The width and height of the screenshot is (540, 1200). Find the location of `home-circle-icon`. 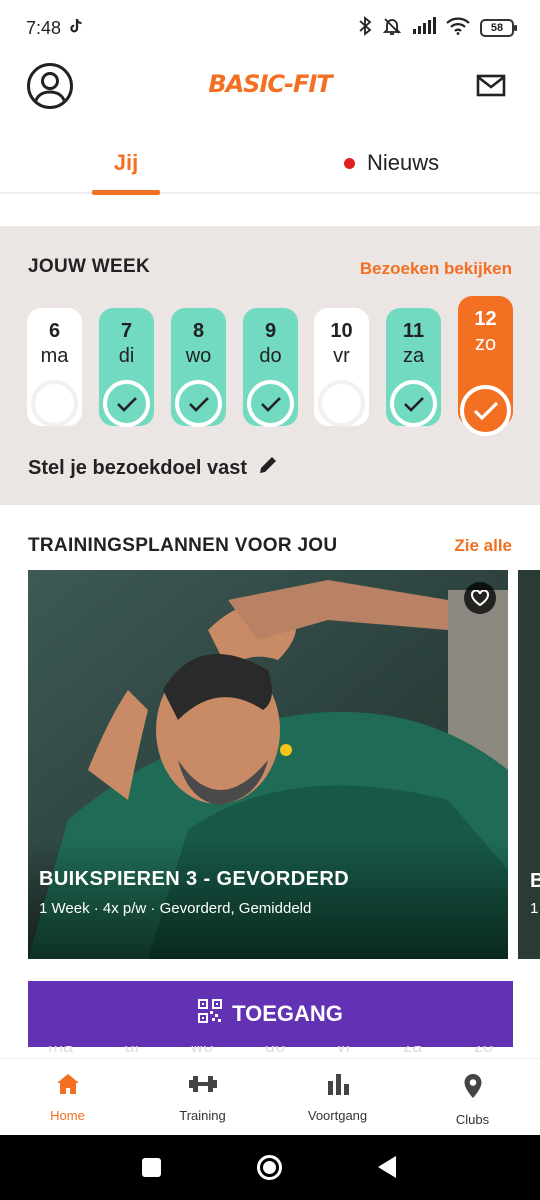

home-circle-icon is located at coordinates (269, 1167).